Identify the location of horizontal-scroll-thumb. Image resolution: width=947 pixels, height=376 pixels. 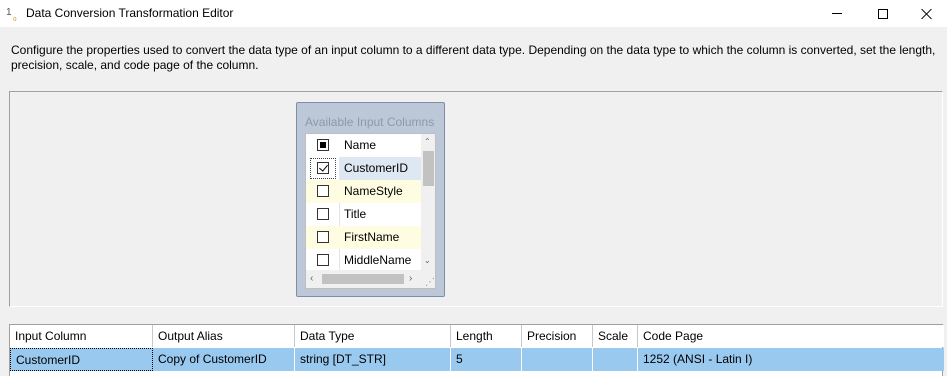
(363, 279).